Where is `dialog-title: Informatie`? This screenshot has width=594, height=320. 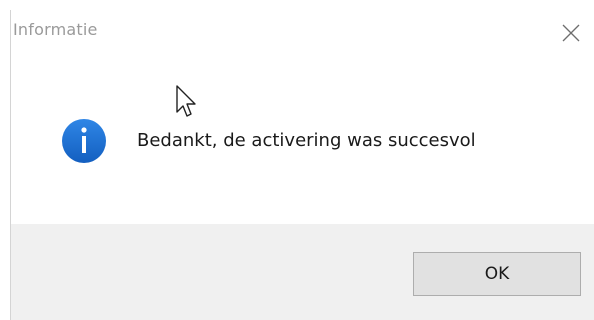
dialog-title: Informatie is located at coordinates (55, 29).